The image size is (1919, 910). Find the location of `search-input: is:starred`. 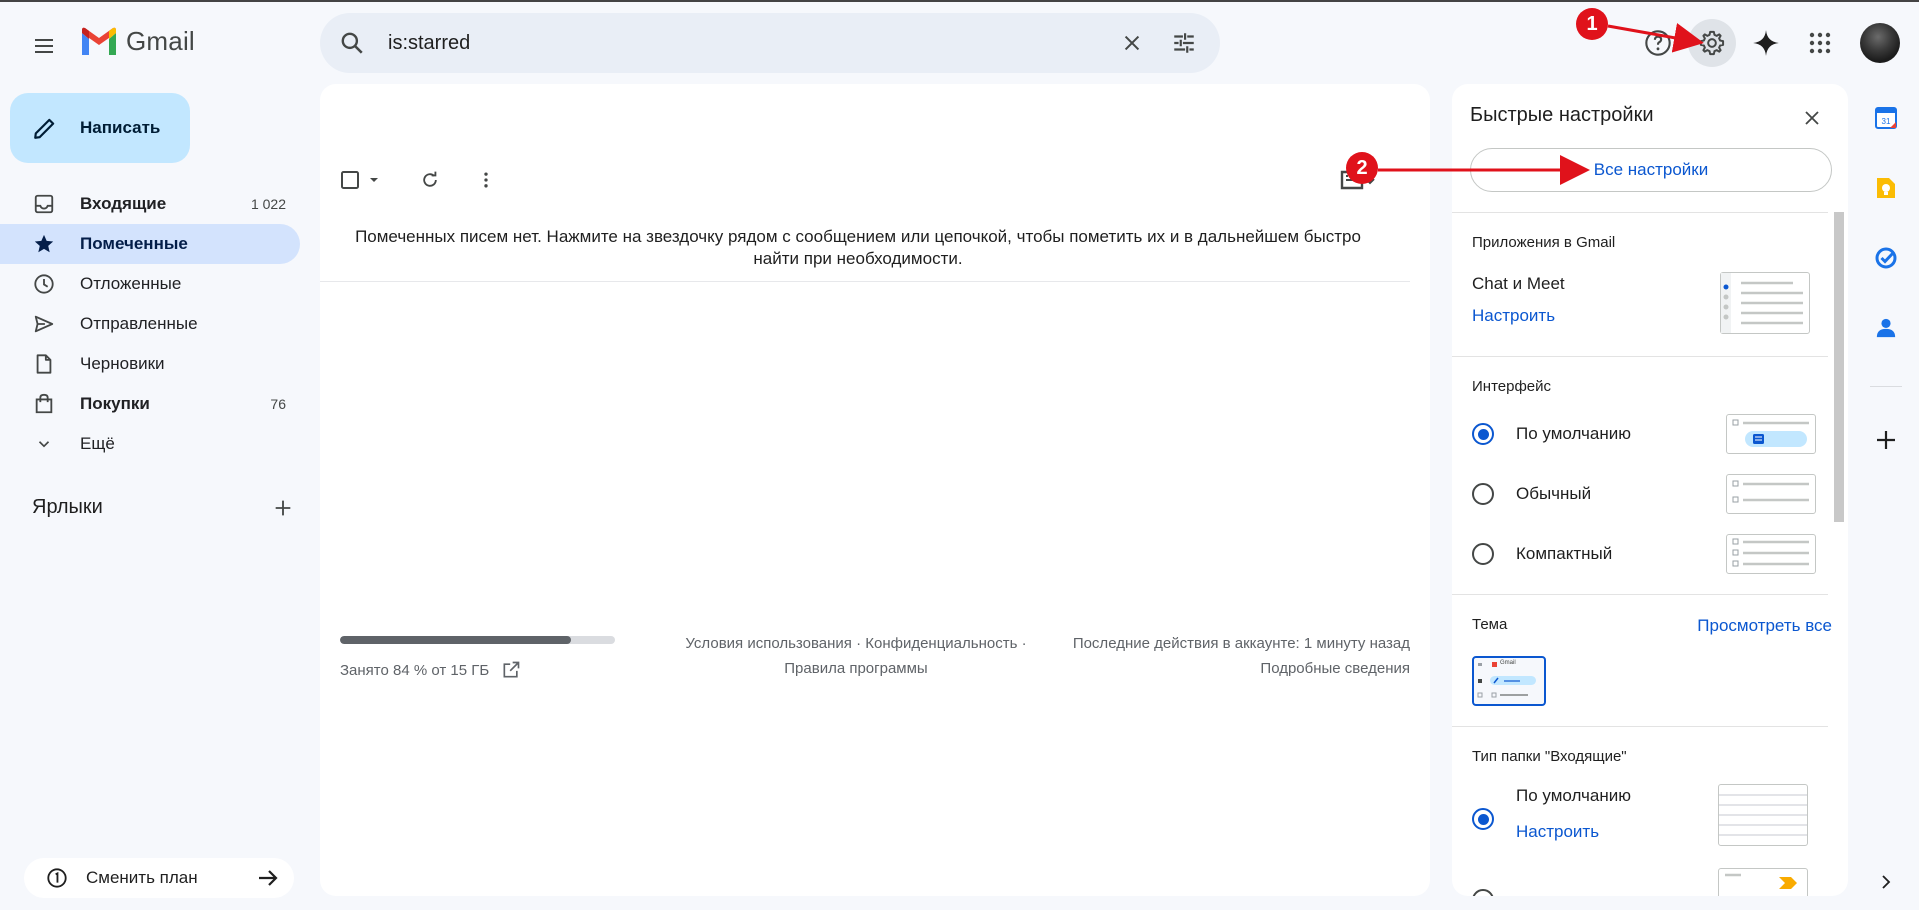

search-input: is:starred is located at coordinates (749, 43).